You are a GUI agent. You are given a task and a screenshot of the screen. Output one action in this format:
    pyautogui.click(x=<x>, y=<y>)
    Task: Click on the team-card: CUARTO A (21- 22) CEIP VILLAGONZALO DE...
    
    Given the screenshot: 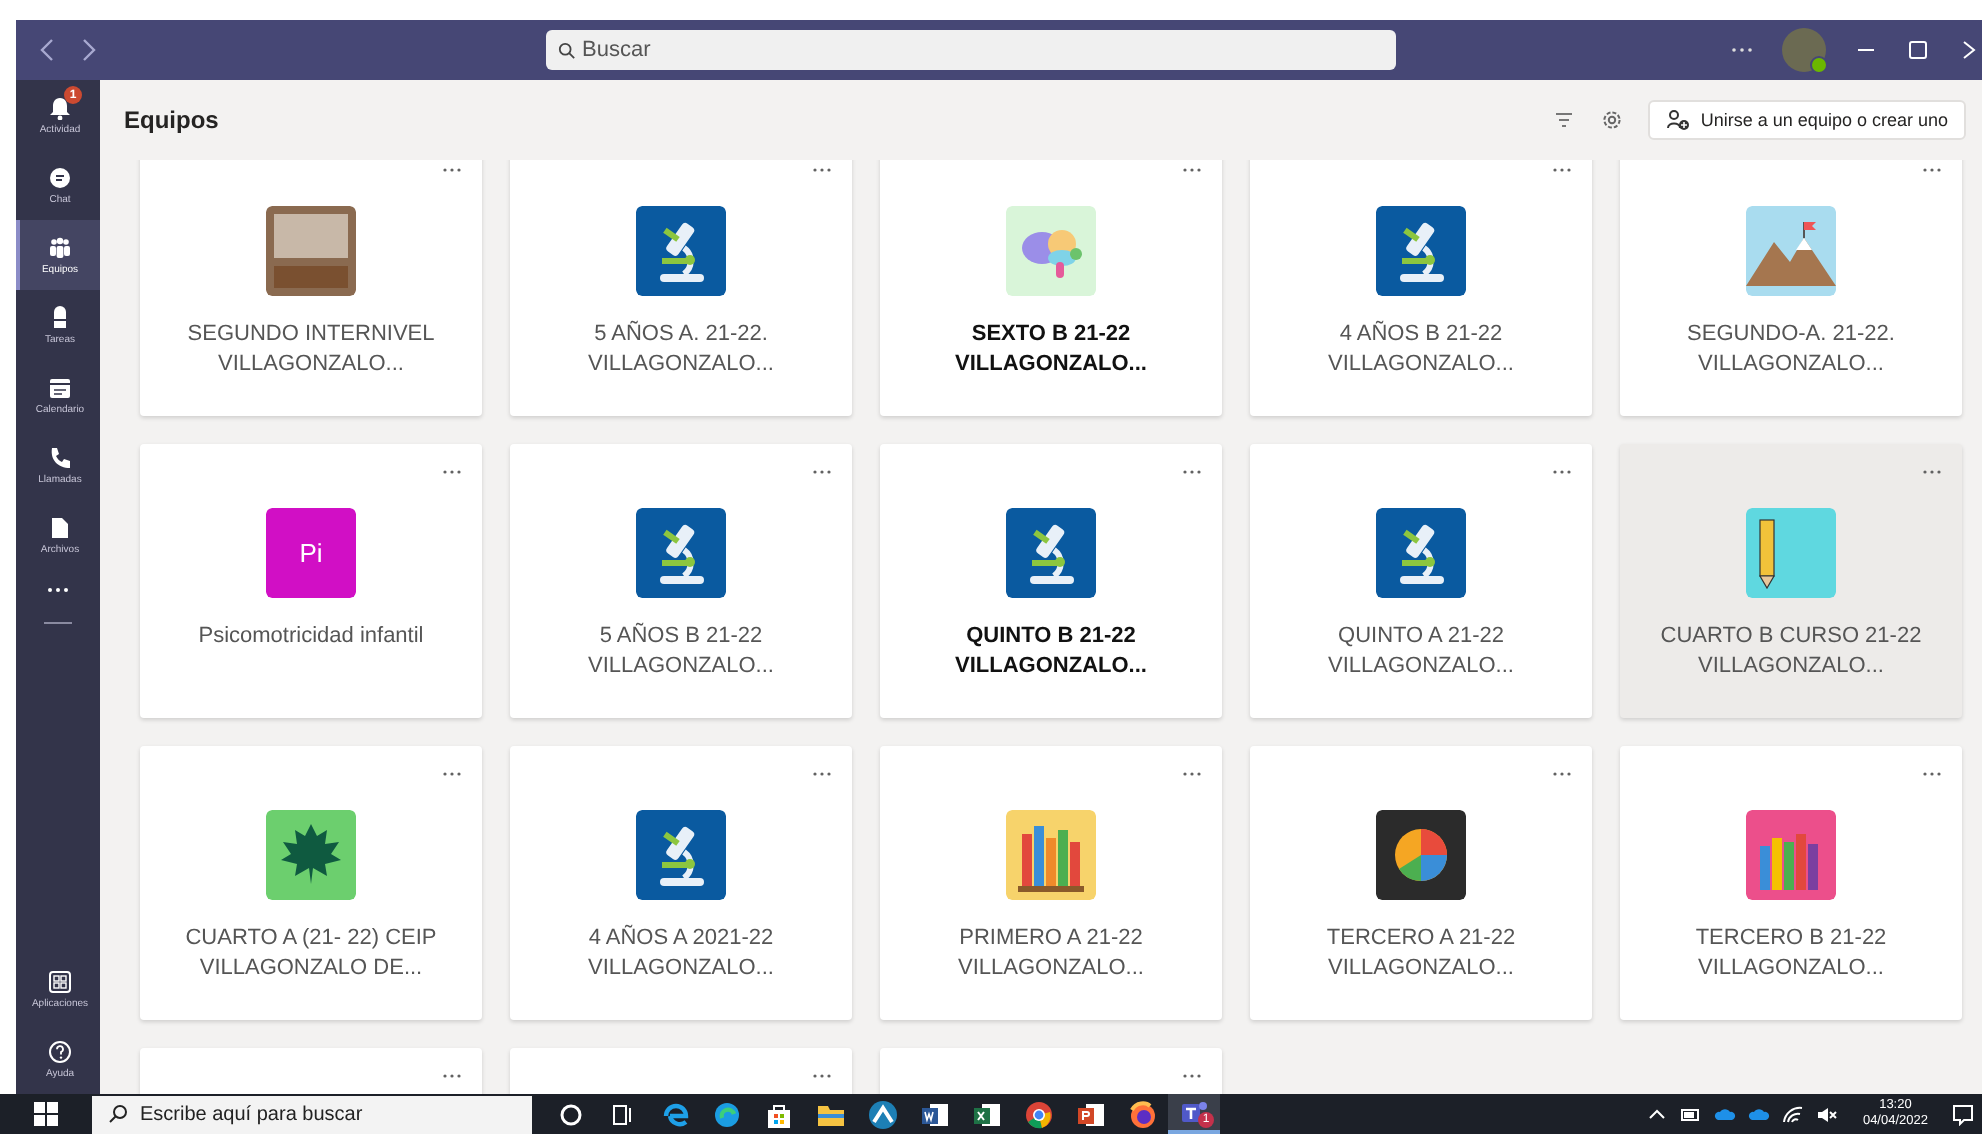 What is the action you would take?
    pyautogui.click(x=311, y=883)
    